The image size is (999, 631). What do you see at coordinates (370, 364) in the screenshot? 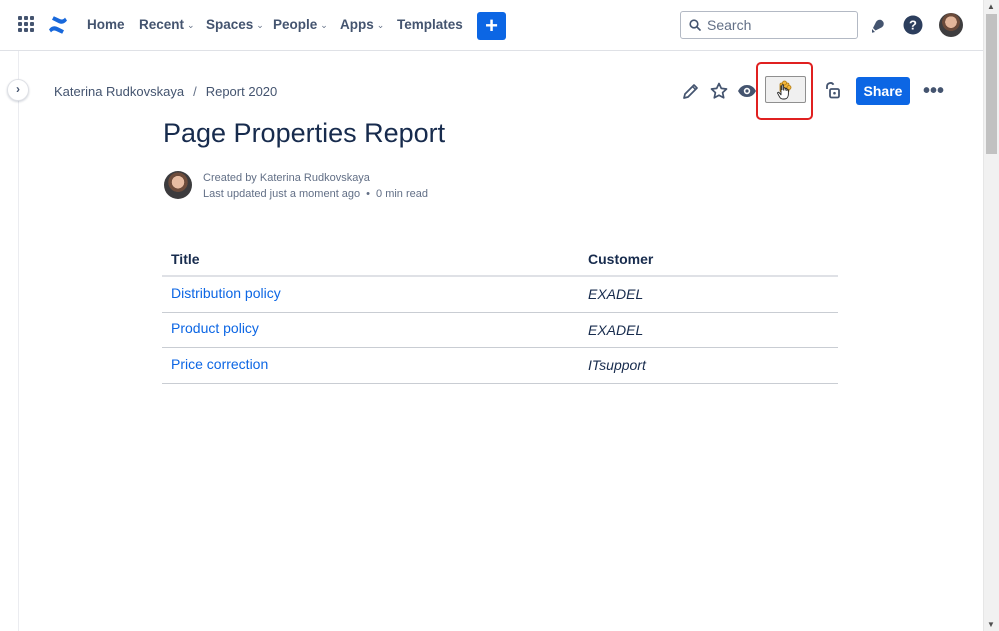
I see `row-title-link: Price correction` at bounding box center [370, 364].